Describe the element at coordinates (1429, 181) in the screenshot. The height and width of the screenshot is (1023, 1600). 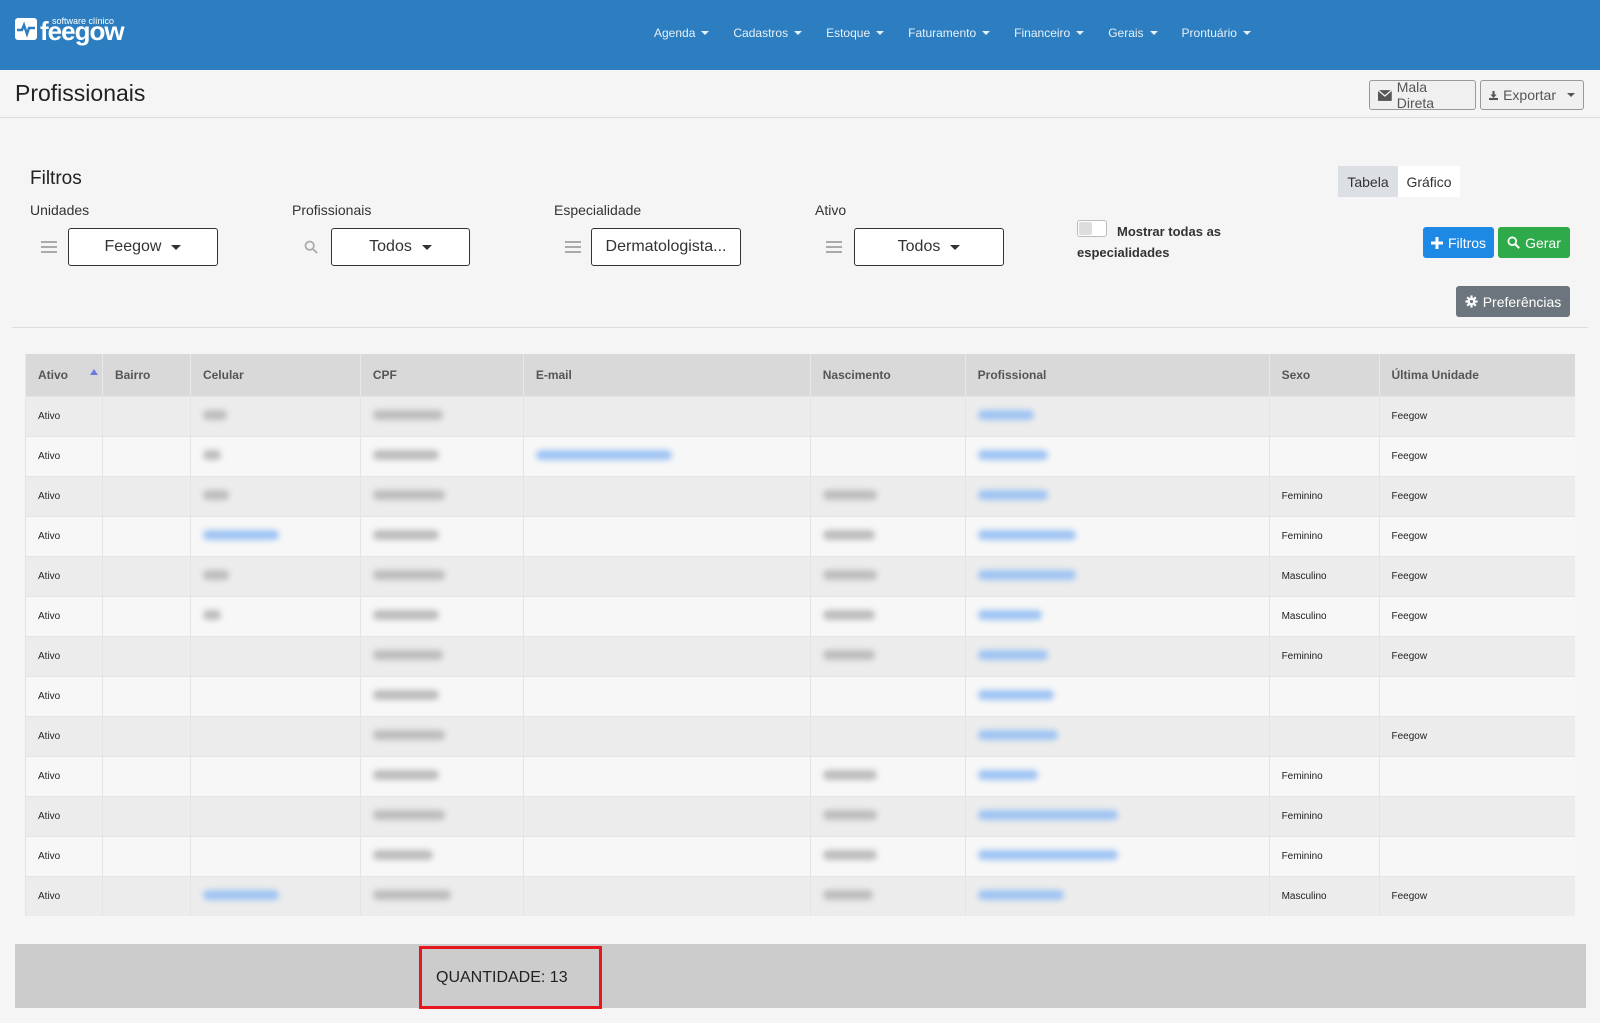
I see `tab-grafico: Gráfico` at that location.